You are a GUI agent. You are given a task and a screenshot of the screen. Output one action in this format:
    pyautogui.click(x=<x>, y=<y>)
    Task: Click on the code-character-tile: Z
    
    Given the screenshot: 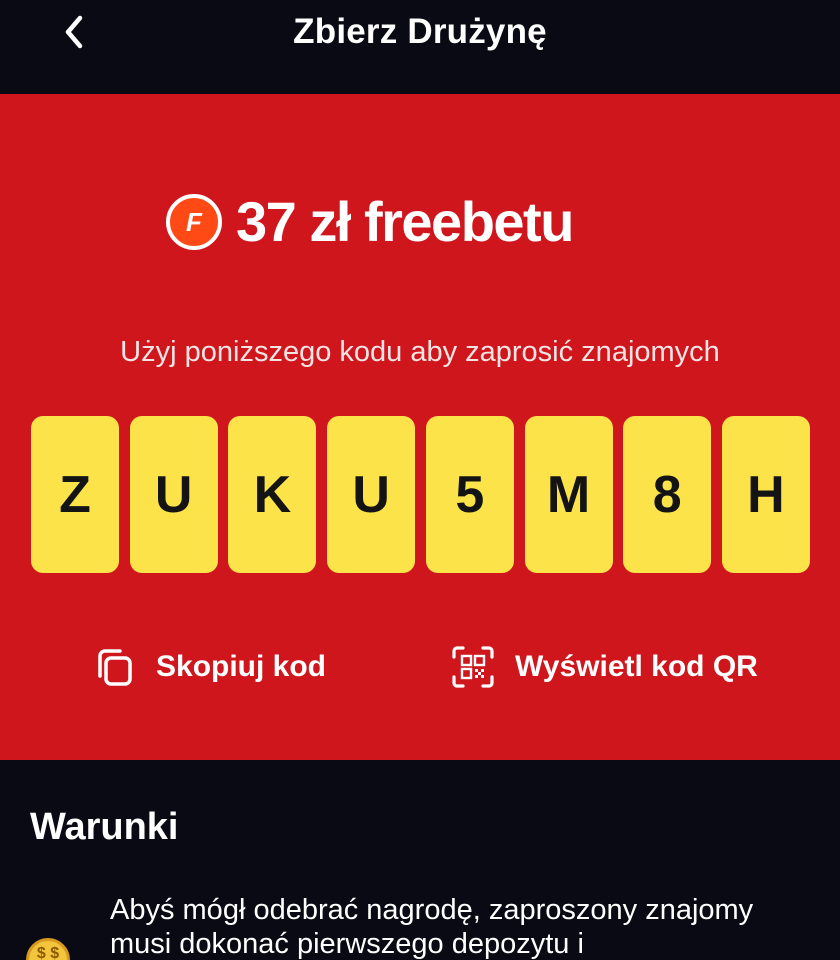 What is the action you would take?
    pyautogui.click(x=75, y=494)
    